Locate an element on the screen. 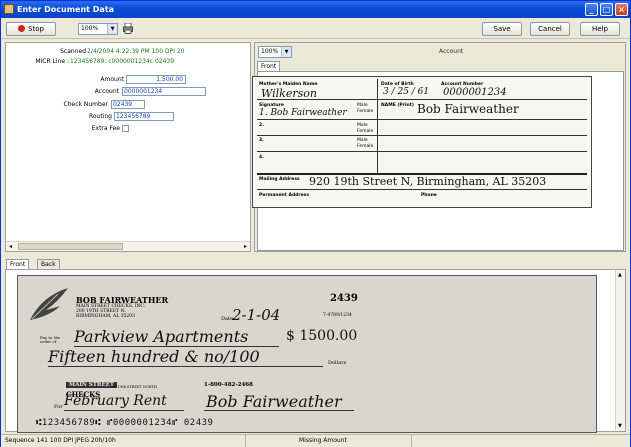  zoom-select: 100% ▼ is located at coordinates (98, 29).